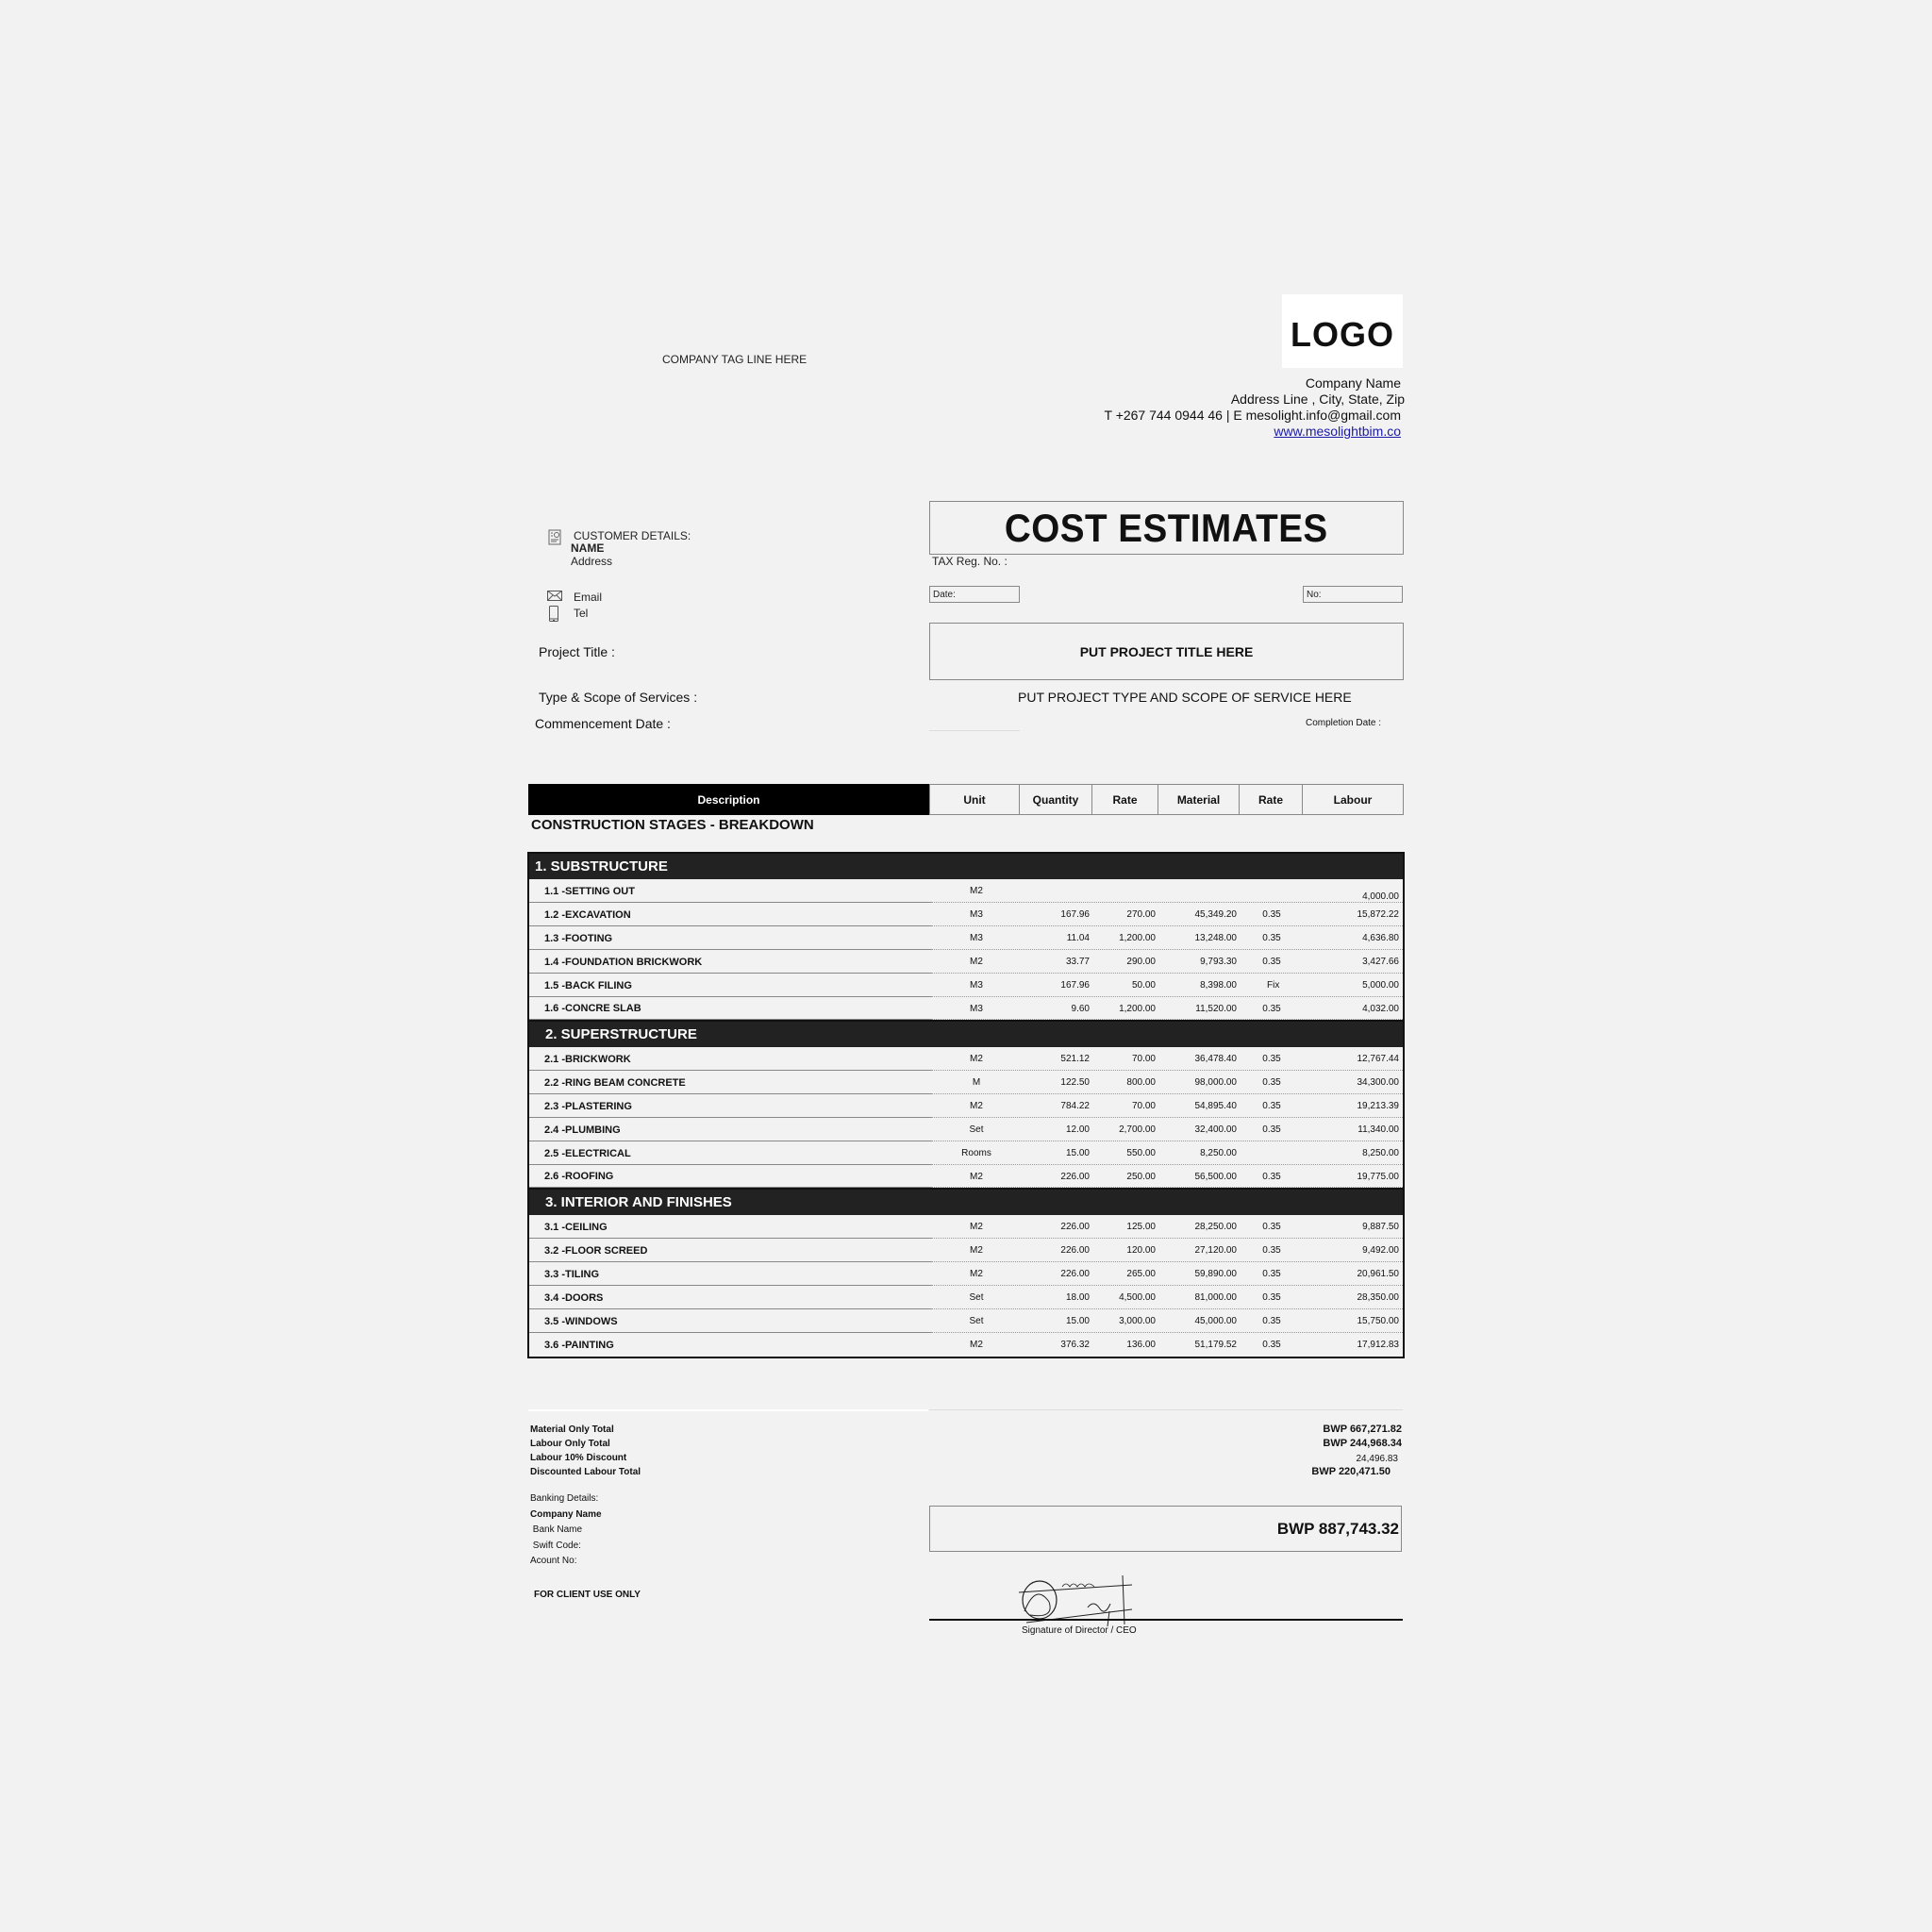 This screenshot has height=1932, width=1932. I want to click on item-material: 13,248.00, so click(1216, 938).